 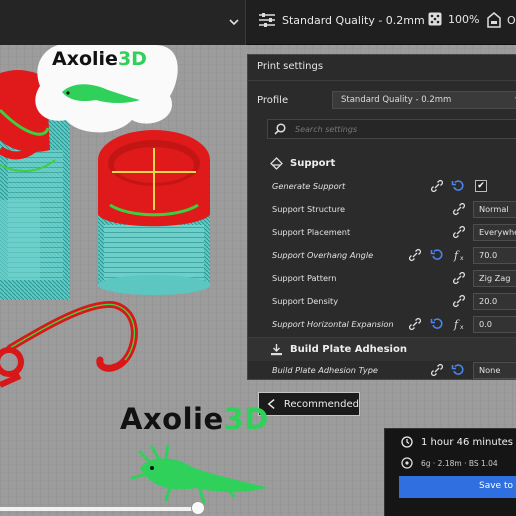 What do you see at coordinates (326, 129) in the screenshot?
I see `search-placeholder: Search settings` at bounding box center [326, 129].